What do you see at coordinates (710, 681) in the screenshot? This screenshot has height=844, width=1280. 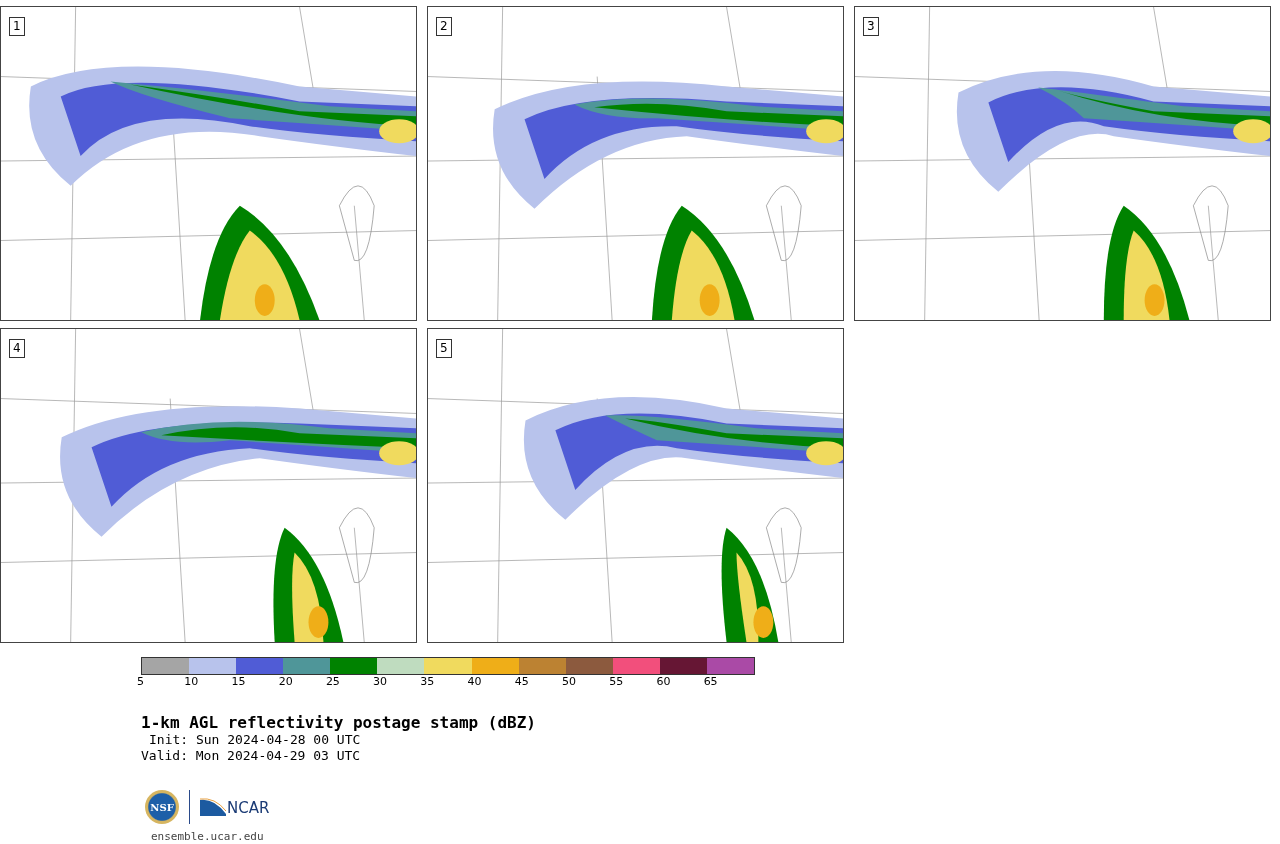 I see `tick-label: 65` at bounding box center [710, 681].